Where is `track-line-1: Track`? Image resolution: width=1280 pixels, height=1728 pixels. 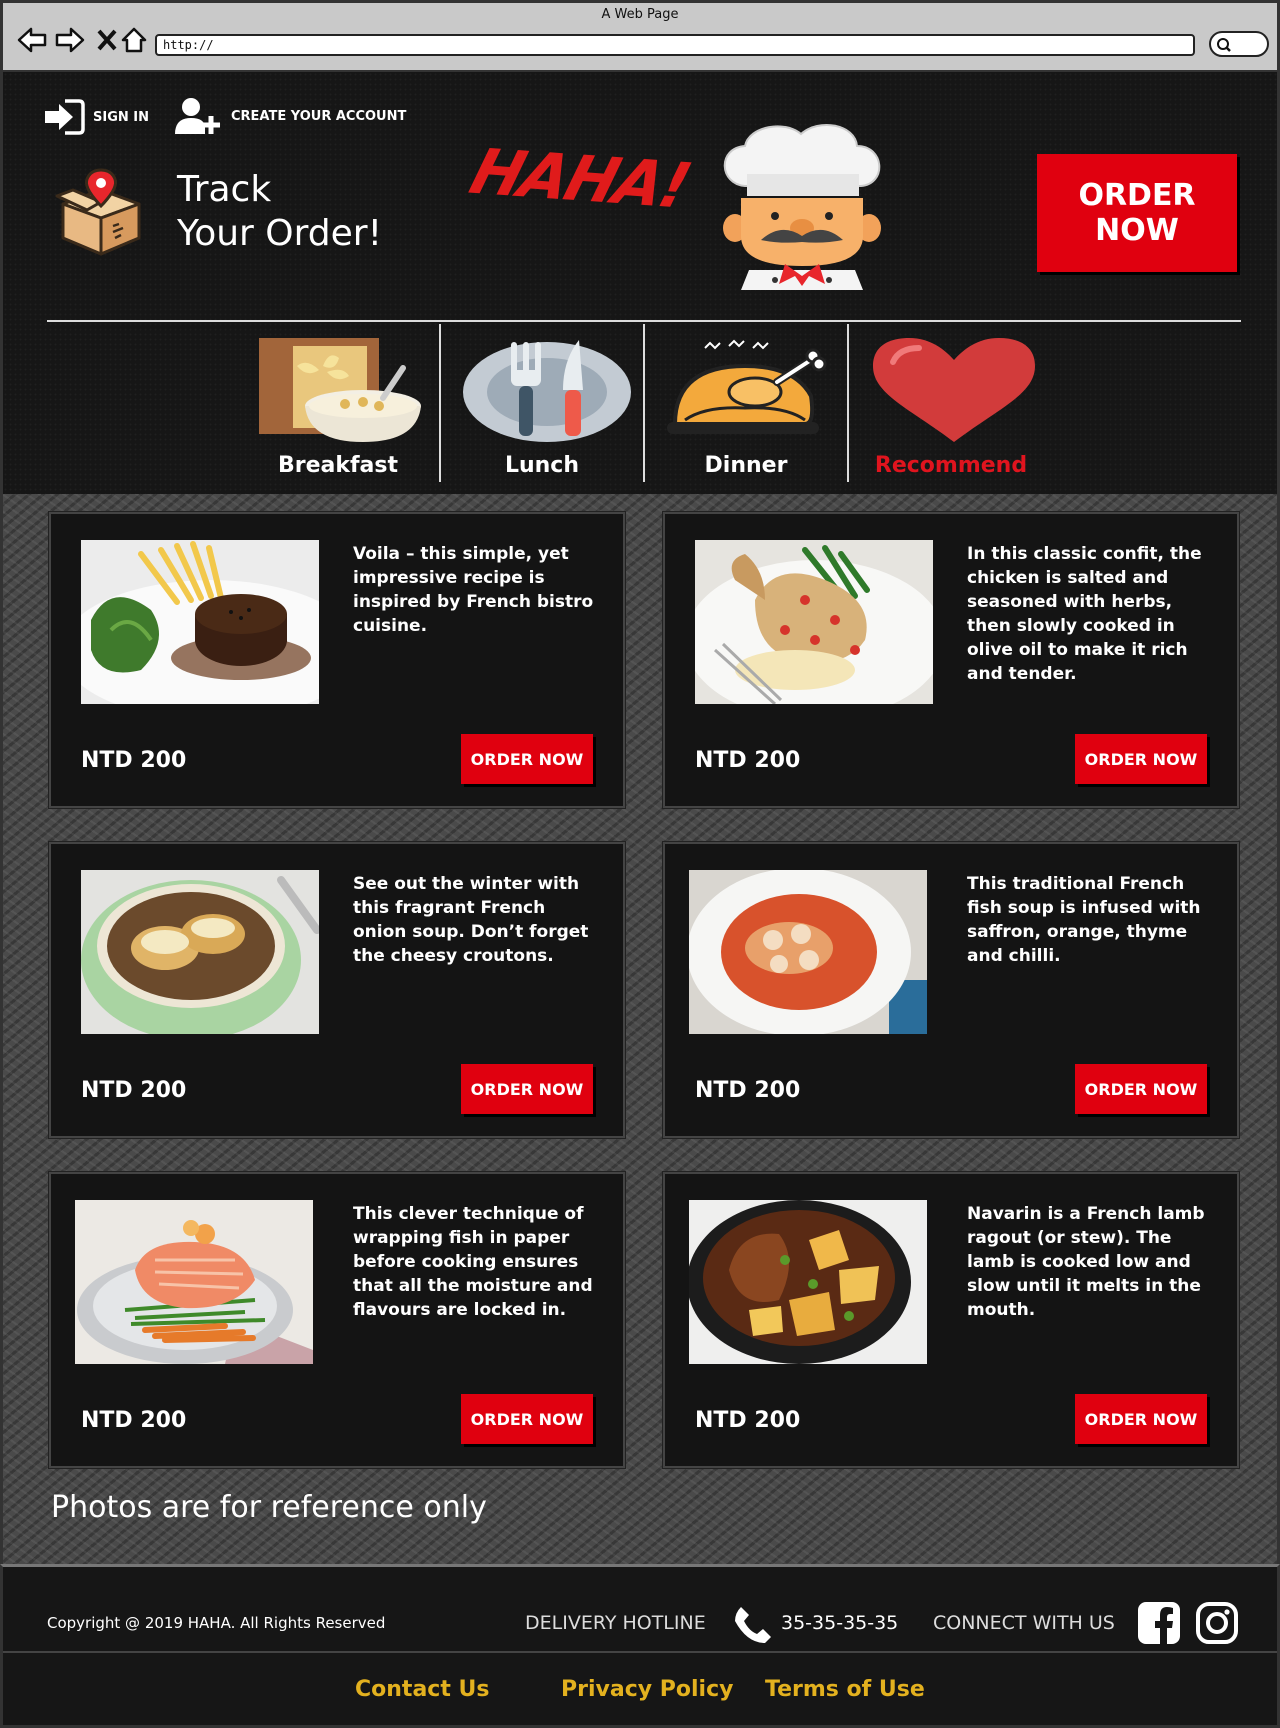
track-line-1: Track is located at coordinates (224, 189).